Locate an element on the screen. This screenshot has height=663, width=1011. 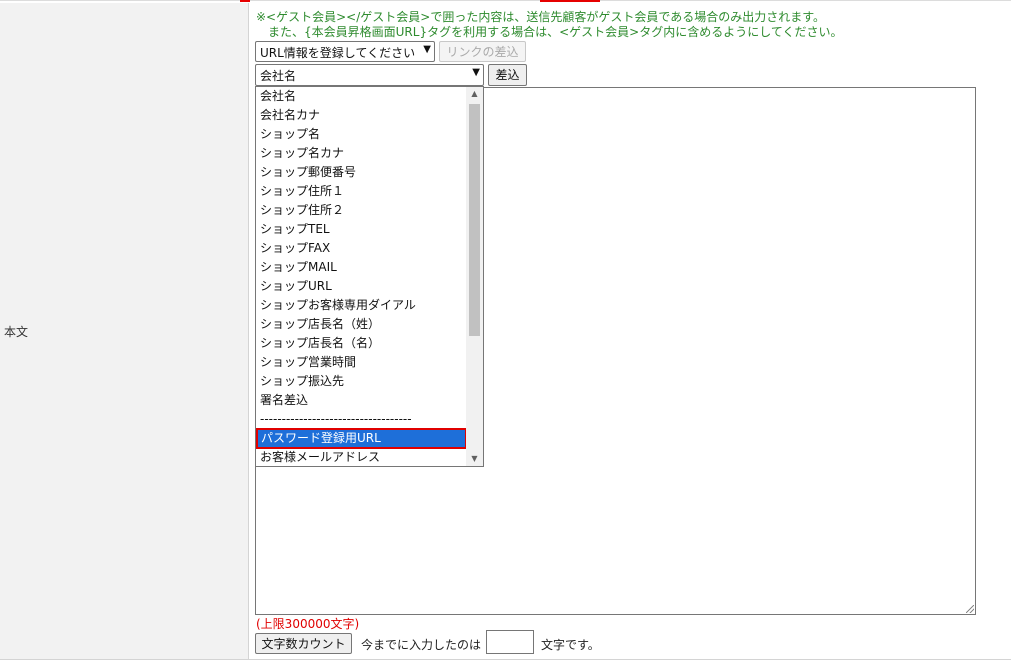
dropdown-scrollbar: ▲ ▼ is located at coordinates (474, 276).